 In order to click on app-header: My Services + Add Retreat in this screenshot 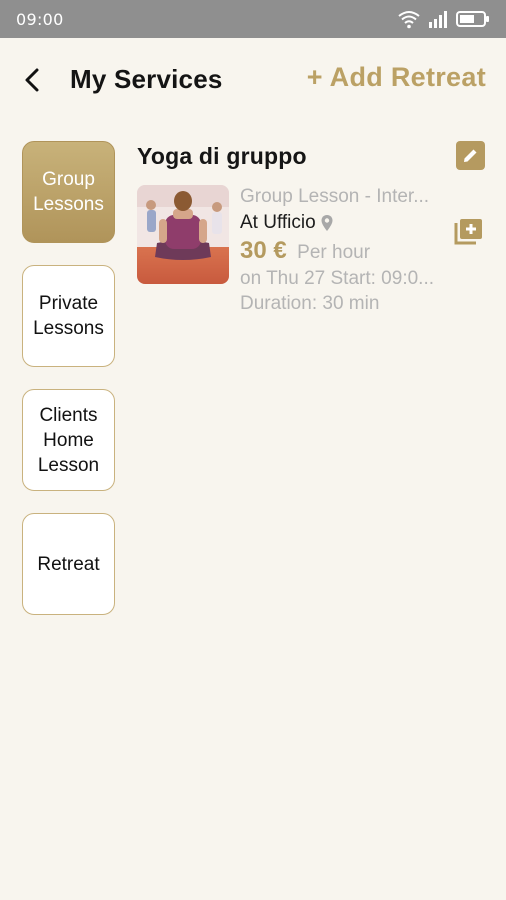, I will do `click(253, 80)`.